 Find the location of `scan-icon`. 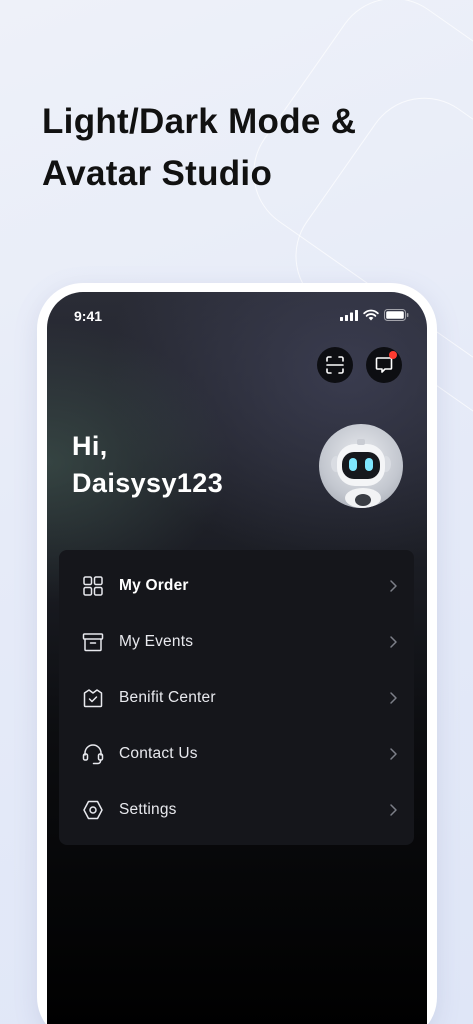

scan-icon is located at coordinates (335, 365).